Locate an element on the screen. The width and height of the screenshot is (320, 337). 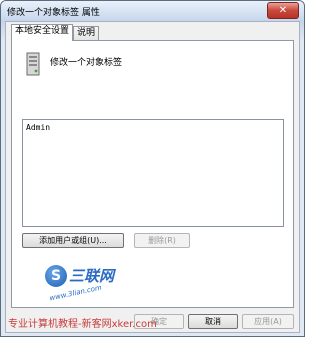
cancel-button: 取消 is located at coordinates (213, 321).